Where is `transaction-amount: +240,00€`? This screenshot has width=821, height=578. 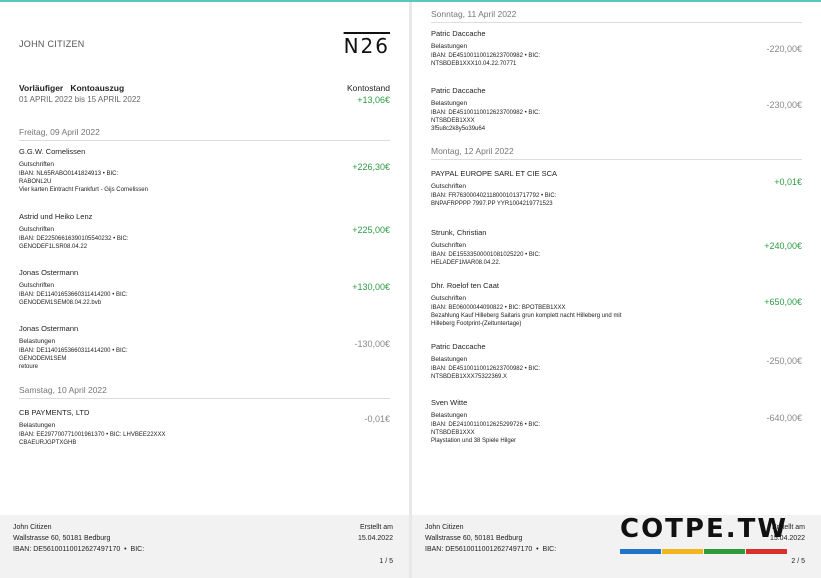 transaction-amount: +240,00€ is located at coordinates (783, 246).